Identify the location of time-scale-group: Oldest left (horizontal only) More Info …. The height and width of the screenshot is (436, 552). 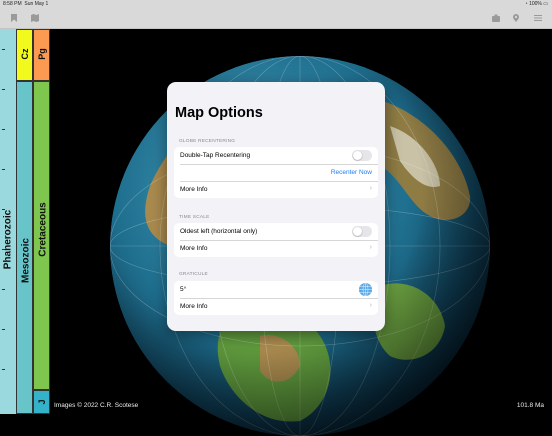
(276, 240).